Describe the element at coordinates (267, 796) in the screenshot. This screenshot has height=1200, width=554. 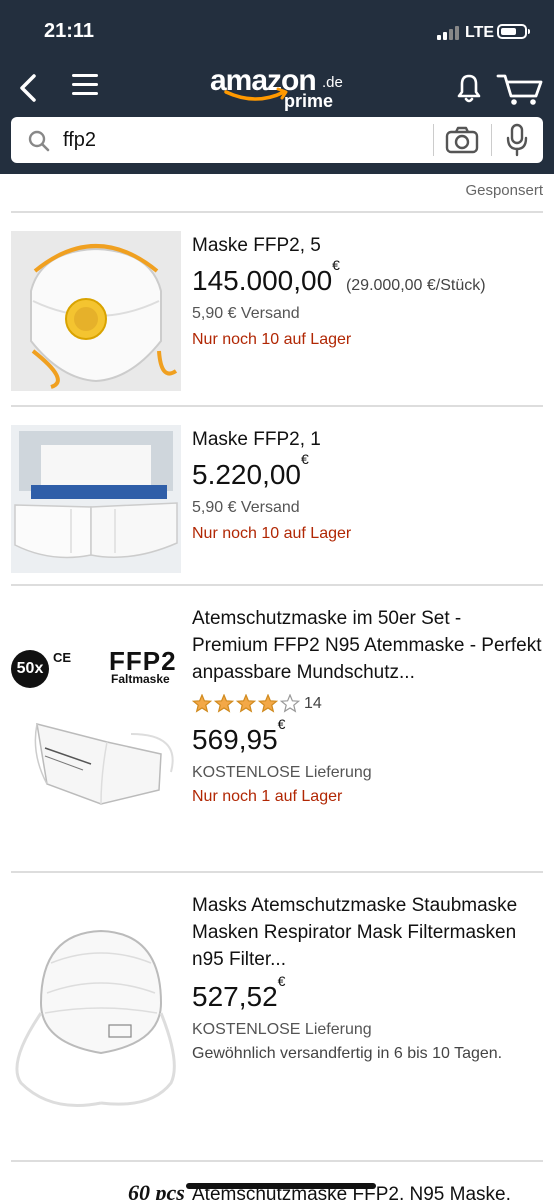
I see `stock-info: Nur noch 1 auf Lager` at that location.